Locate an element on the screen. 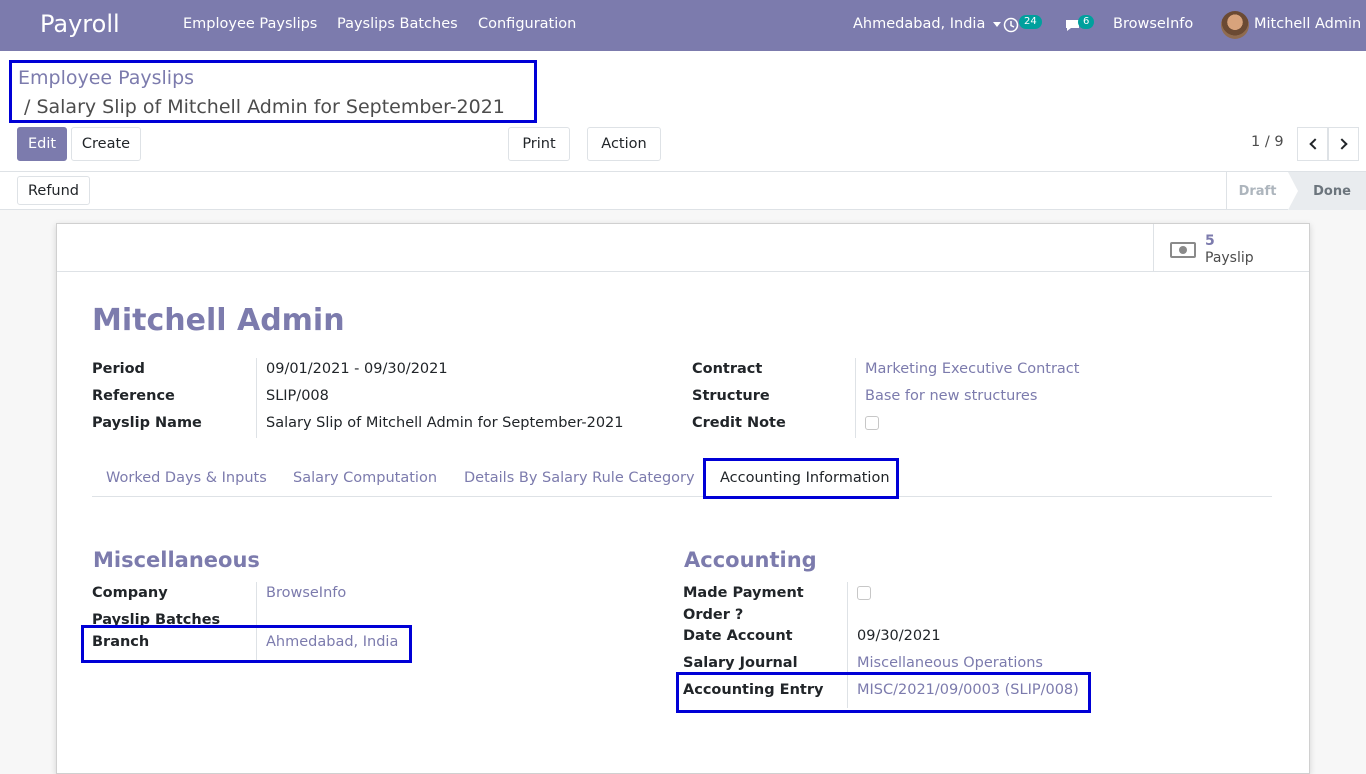 The width and height of the screenshot is (1366, 774). structure-label: Structure is located at coordinates (731, 396).